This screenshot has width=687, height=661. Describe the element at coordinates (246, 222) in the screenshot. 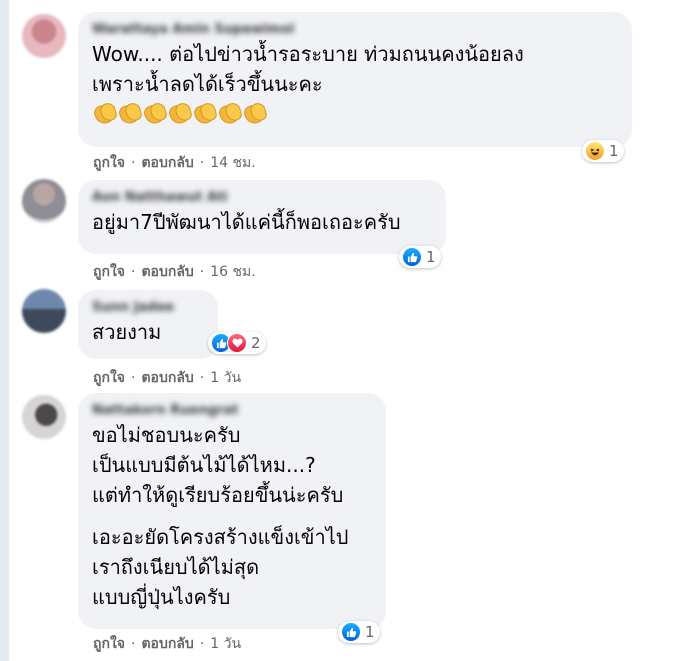

I see `comment-text-line: อยู่มา7ปีพัฒนาได้แค่นี้ก็พอเถอะครับ` at that location.